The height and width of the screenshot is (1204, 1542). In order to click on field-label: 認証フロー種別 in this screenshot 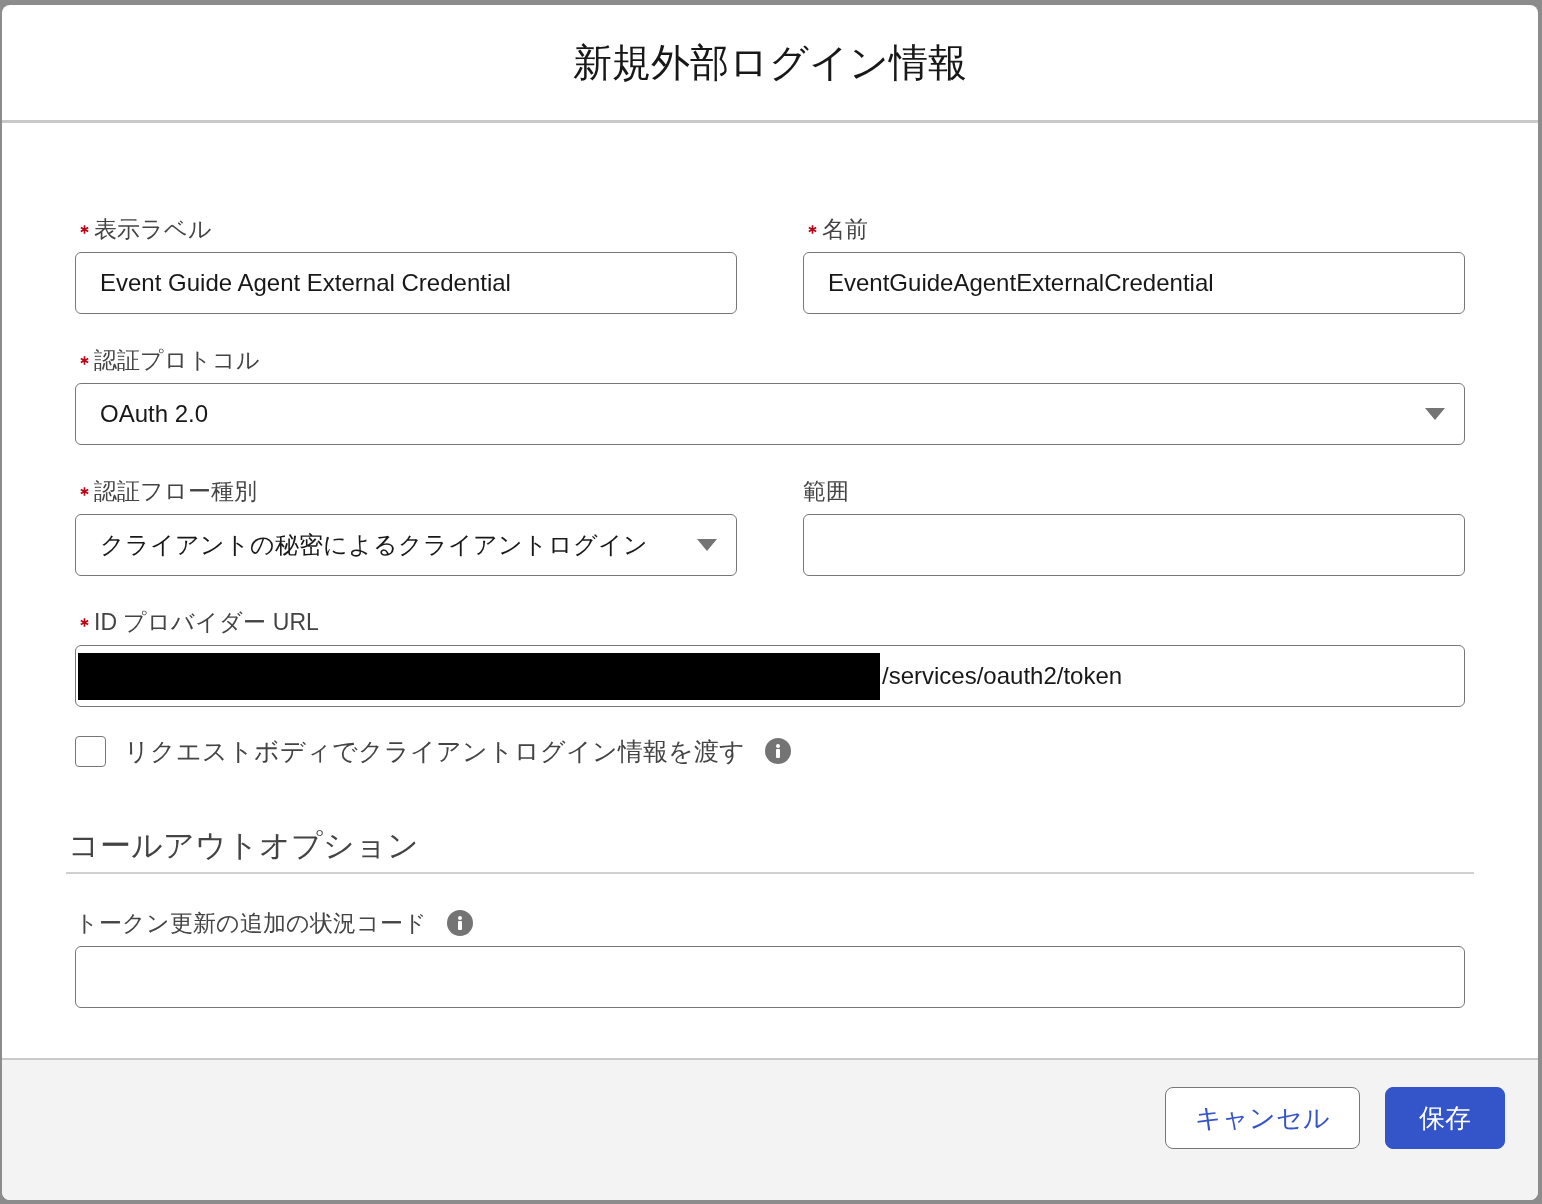, I will do `click(175, 491)`.